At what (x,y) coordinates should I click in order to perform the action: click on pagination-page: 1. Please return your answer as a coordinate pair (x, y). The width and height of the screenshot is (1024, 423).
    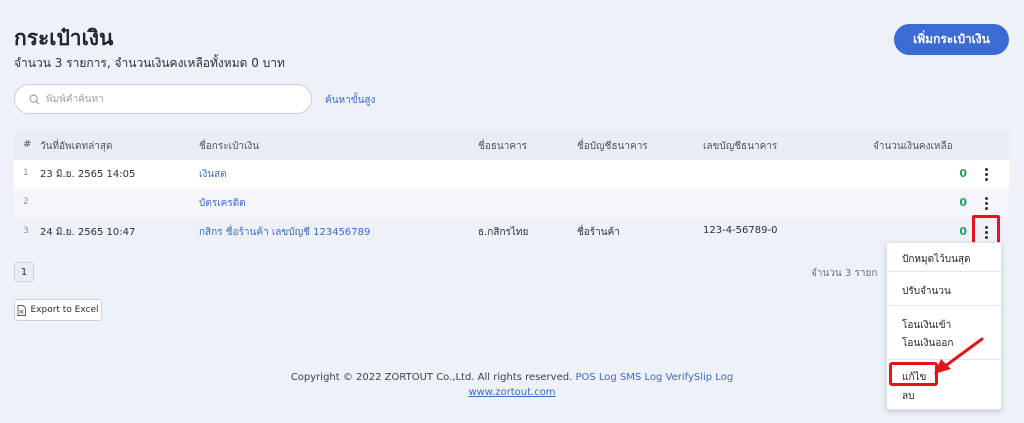
    Looking at the image, I should click on (24, 272).